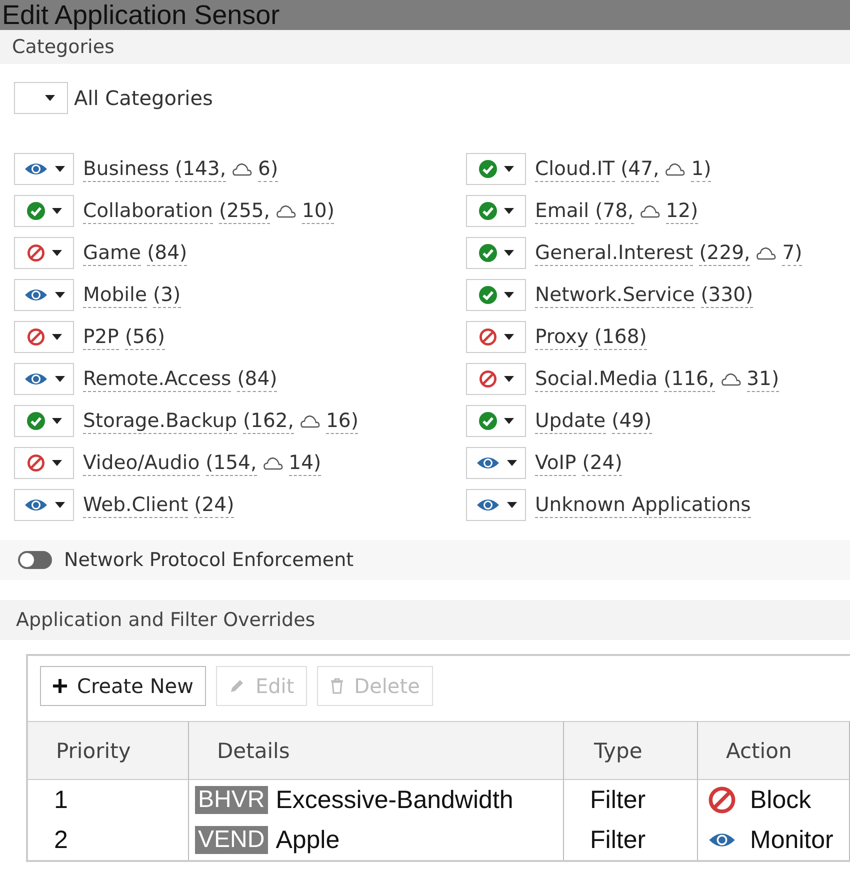 This screenshot has height=871, width=850. I want to click on cloud-count: 16), so click(342, 421).